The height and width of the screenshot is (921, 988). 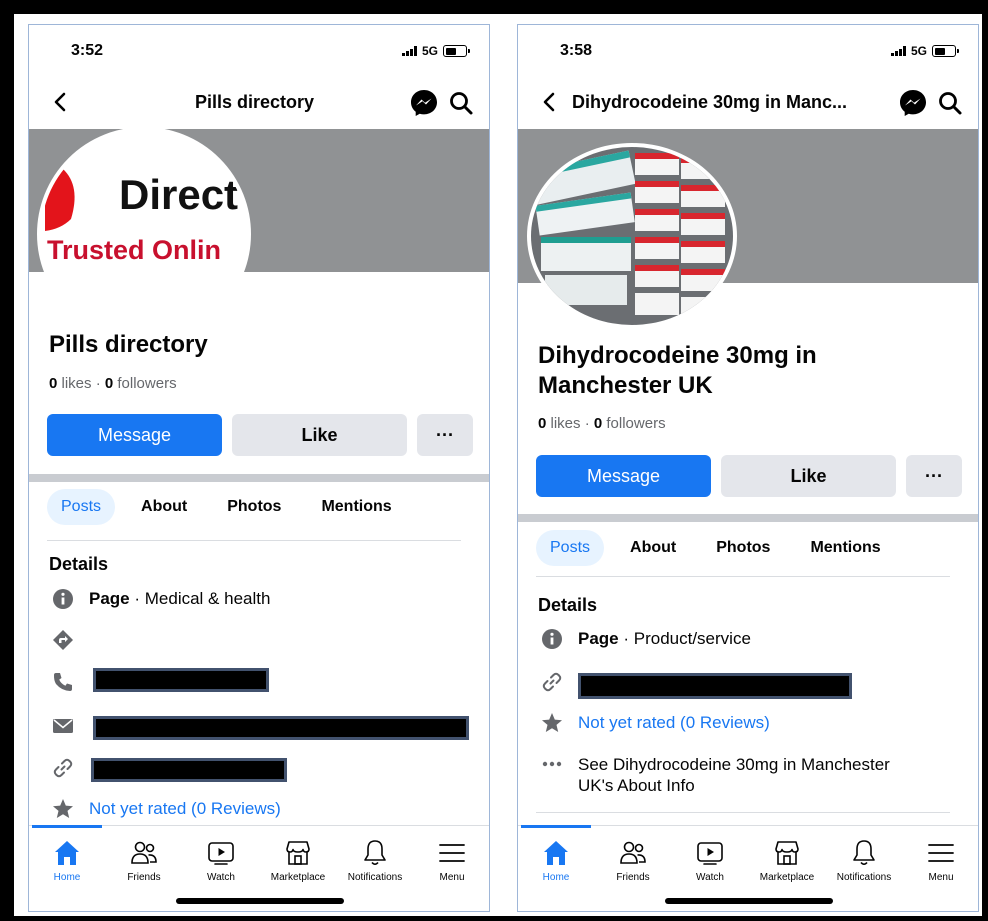 What do you see at coordinates (710, 877) in the screenshot?
I see `nav-watch-label: Watch` at bounding box center [710, 877].